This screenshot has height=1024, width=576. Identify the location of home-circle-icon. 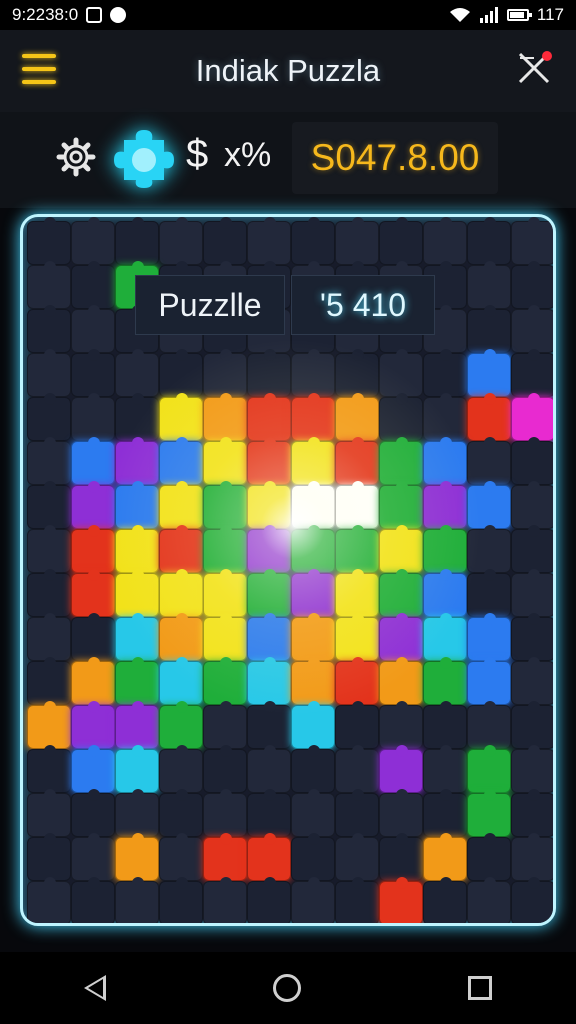
(286, 988).